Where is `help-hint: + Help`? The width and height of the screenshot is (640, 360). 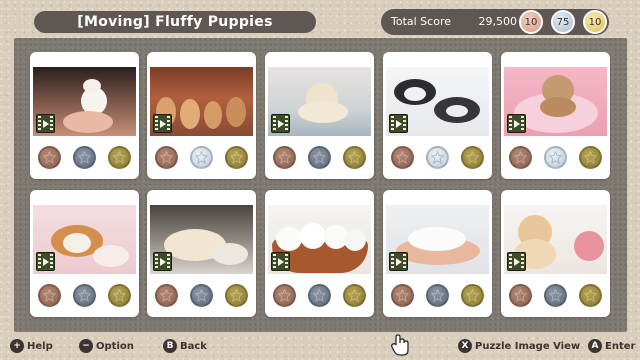 help-hint: + Help is located at coordinates (31, 346).